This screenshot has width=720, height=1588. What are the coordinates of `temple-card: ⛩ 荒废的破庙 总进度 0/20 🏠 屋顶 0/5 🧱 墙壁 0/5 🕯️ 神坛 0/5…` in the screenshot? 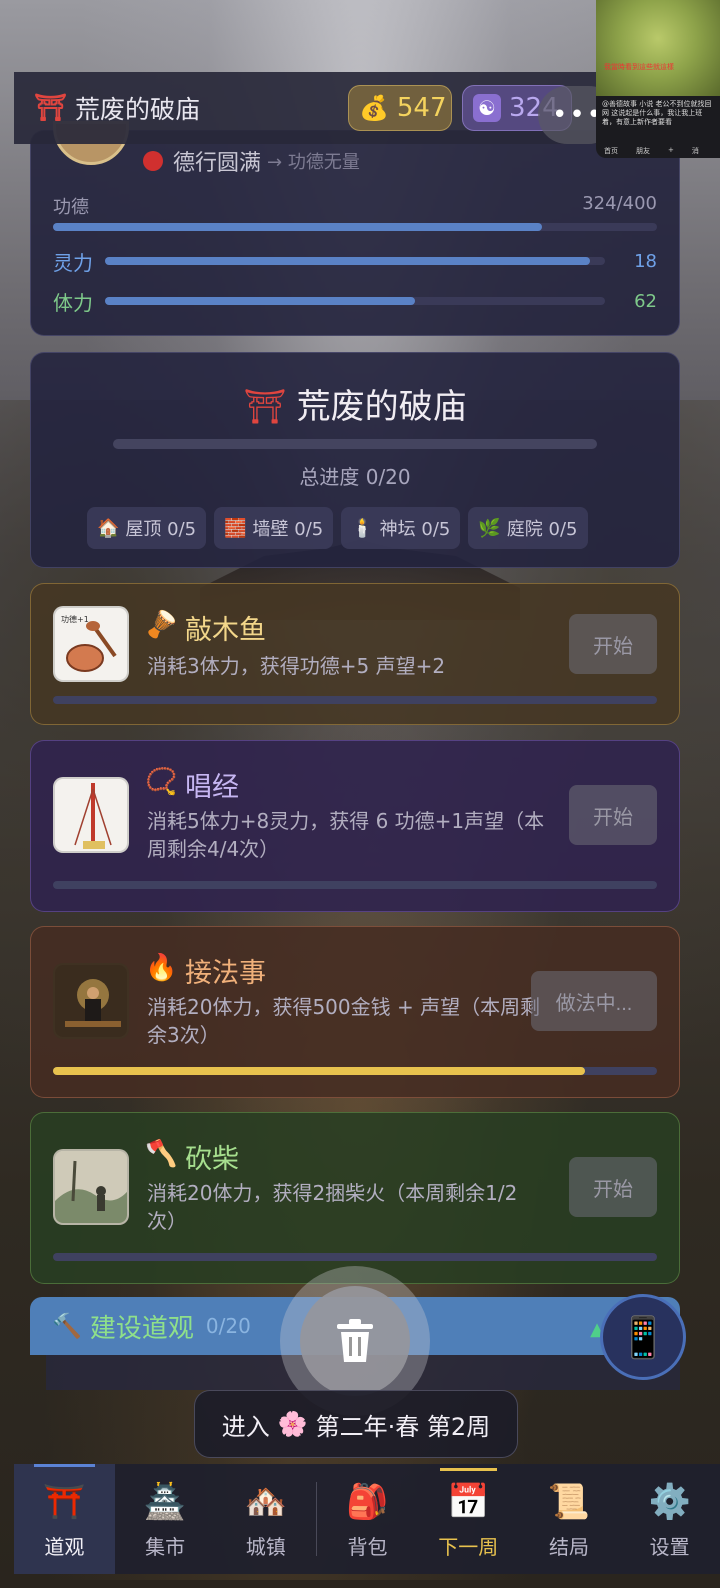 It's located at (355, 460).